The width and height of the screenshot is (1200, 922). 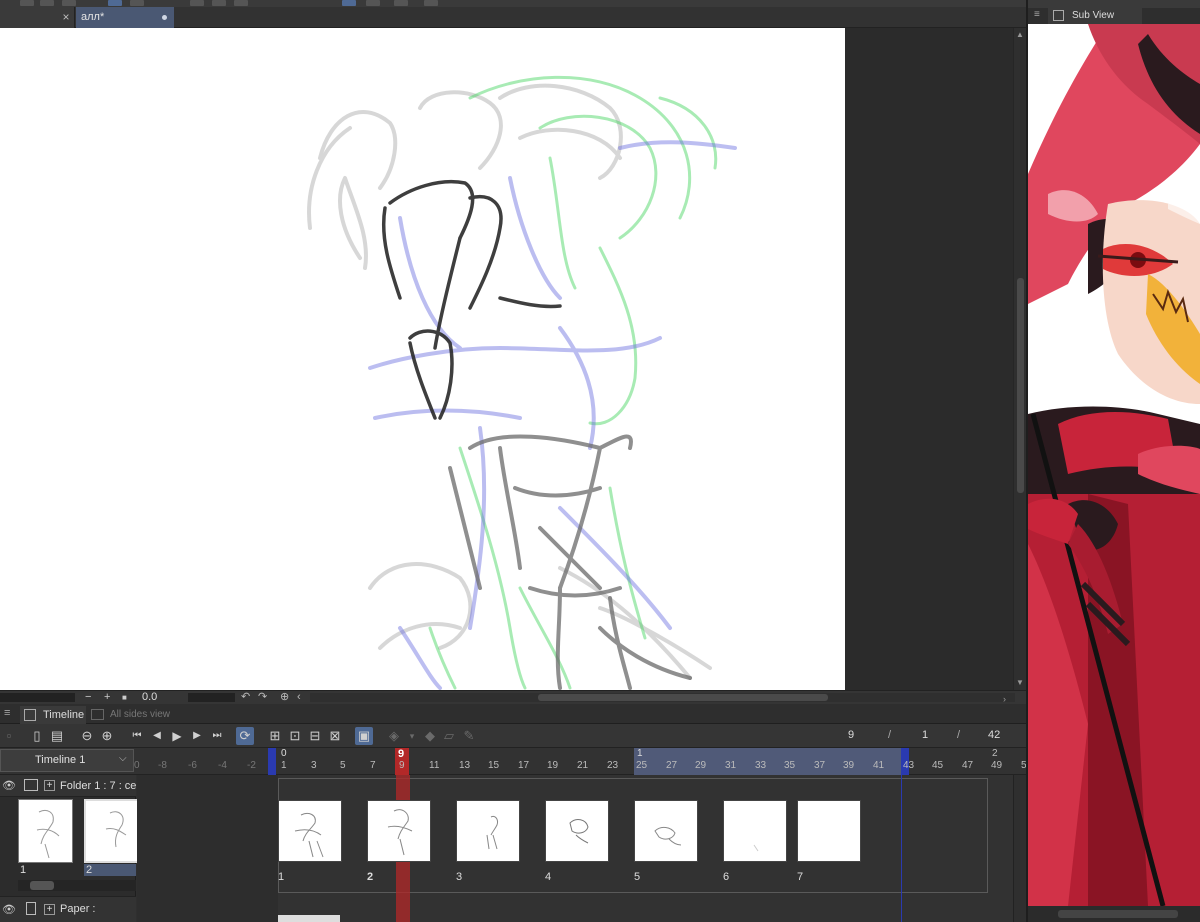 I want to click on scroll-left-icon: ‹, so click(x=299, y=697).